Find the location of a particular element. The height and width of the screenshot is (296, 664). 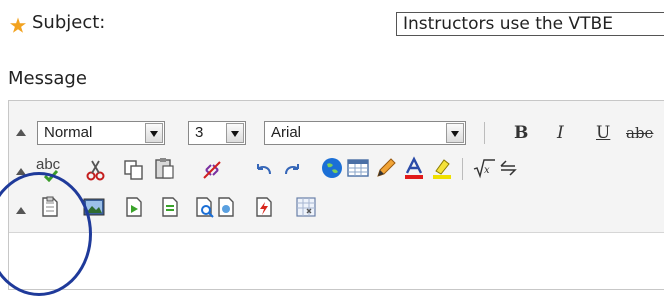

font-family-value: Arial is located at coordinates (286, 132).